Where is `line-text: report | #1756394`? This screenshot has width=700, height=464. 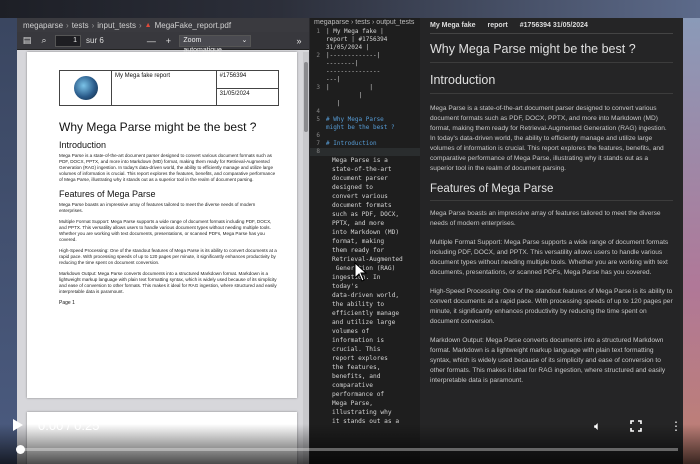 line-text: report | #1756394 is located at coordinates (357, 39).